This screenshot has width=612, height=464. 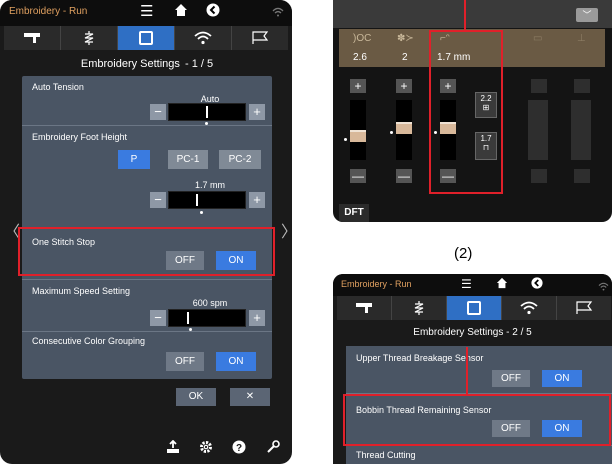 I want to click on col4-track-disabled, so click(x=538, y=130).